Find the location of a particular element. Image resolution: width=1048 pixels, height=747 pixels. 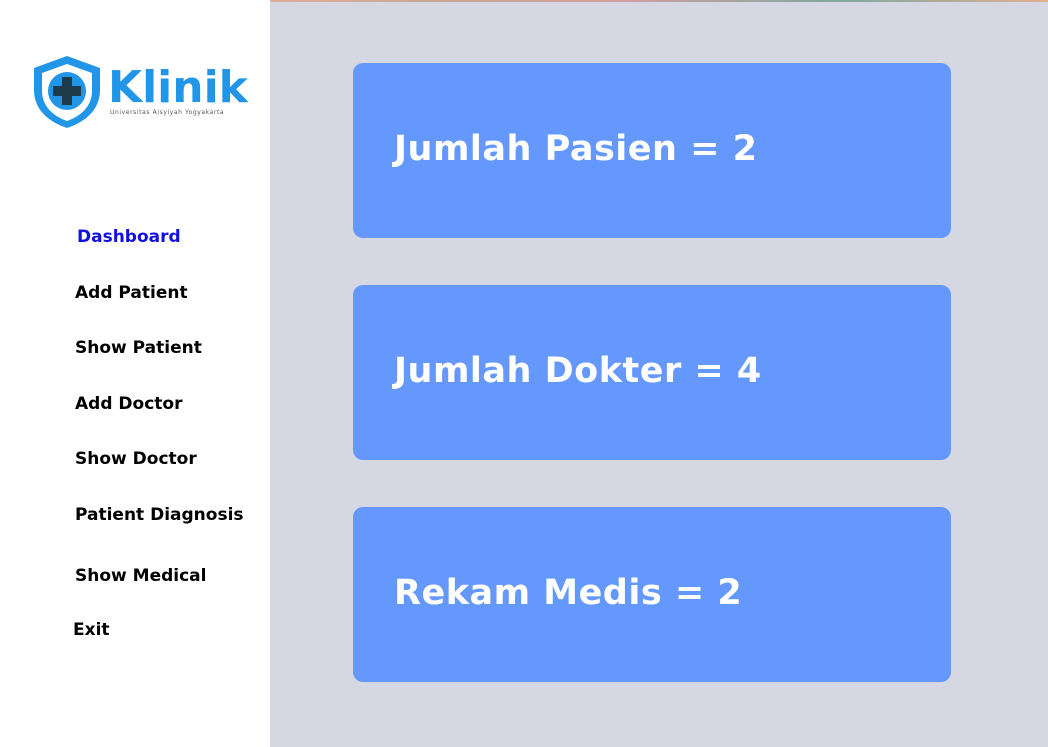

clinic-logo: Klinik Universitas Aisyiyah Yogyakarta is located at coordinates (139, 94).